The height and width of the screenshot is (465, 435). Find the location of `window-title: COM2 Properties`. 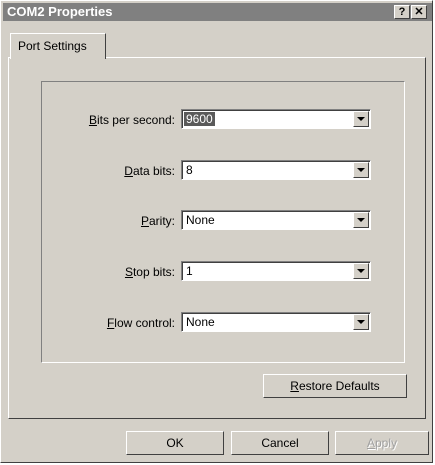

window-title: COM2 Properties is located at coordinates (60, 11).